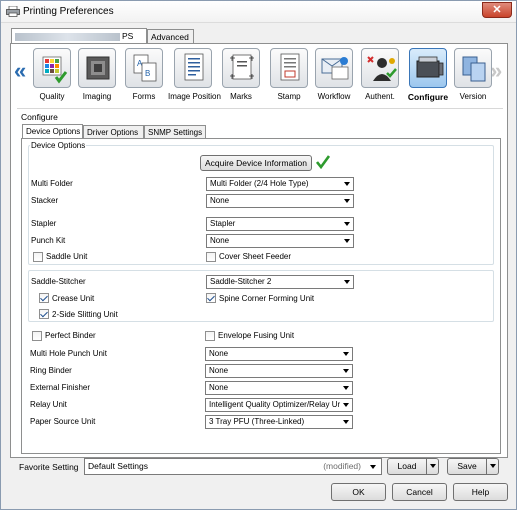  What do you see at coordinates (220, 200) in the screenshot?
I see `stacker-value: None` at bounding box center [220, 200].